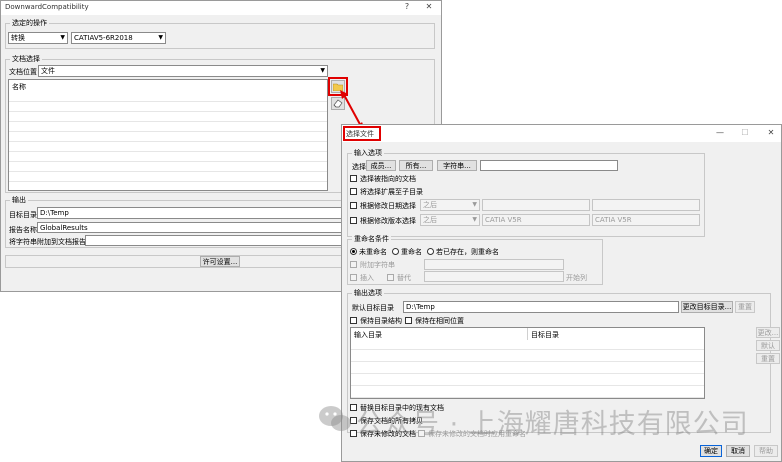 The height and width of the screenshot is (462, 782). I want to click on by-date-label: 根据修改日期选择, so click(388, 206).